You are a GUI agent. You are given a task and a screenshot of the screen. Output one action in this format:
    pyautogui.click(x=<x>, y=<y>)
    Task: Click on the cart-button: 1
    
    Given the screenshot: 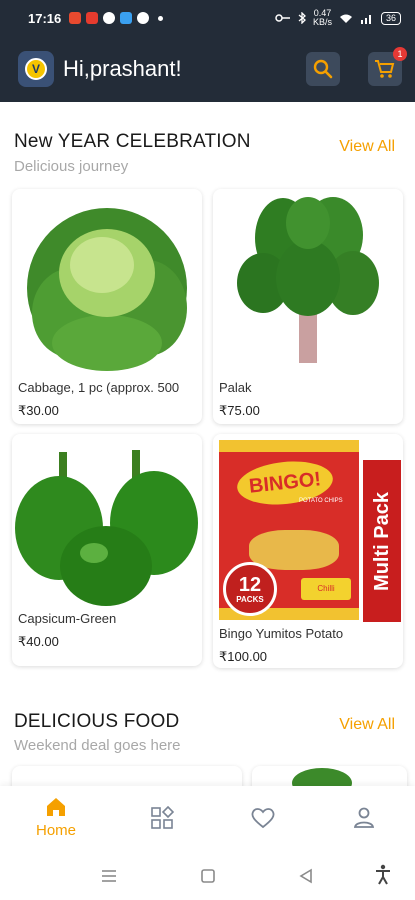 What is the action you would take?
    pyautogui.click(x=387, y=66)
    